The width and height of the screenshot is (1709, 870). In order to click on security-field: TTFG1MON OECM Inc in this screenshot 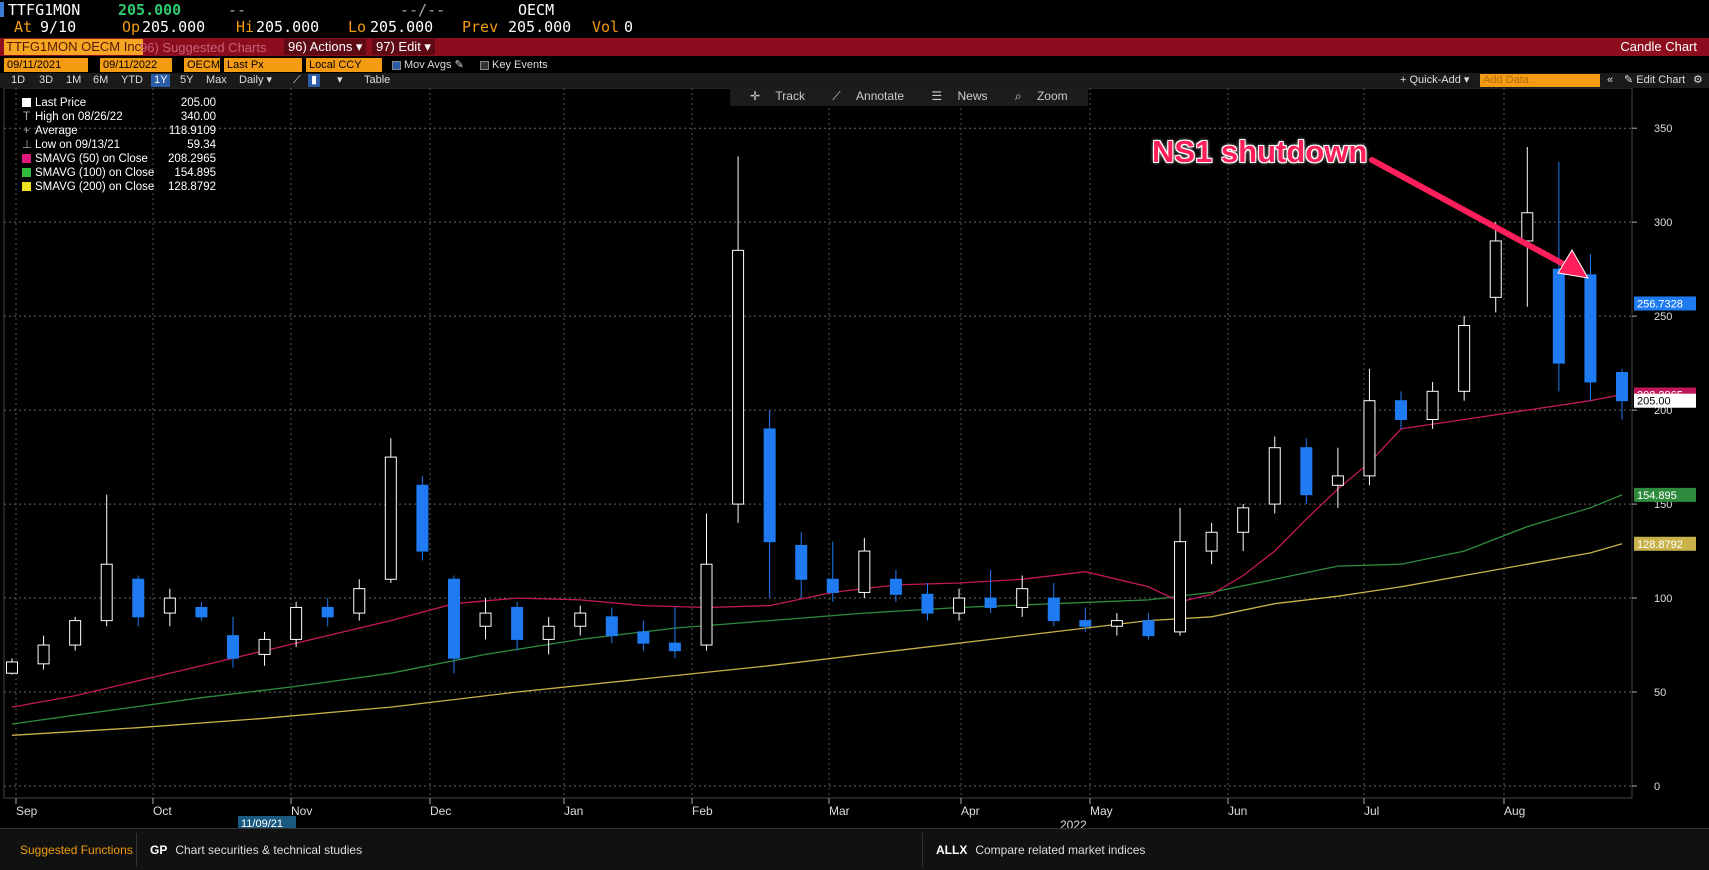, I will do `click(74, 47)`.